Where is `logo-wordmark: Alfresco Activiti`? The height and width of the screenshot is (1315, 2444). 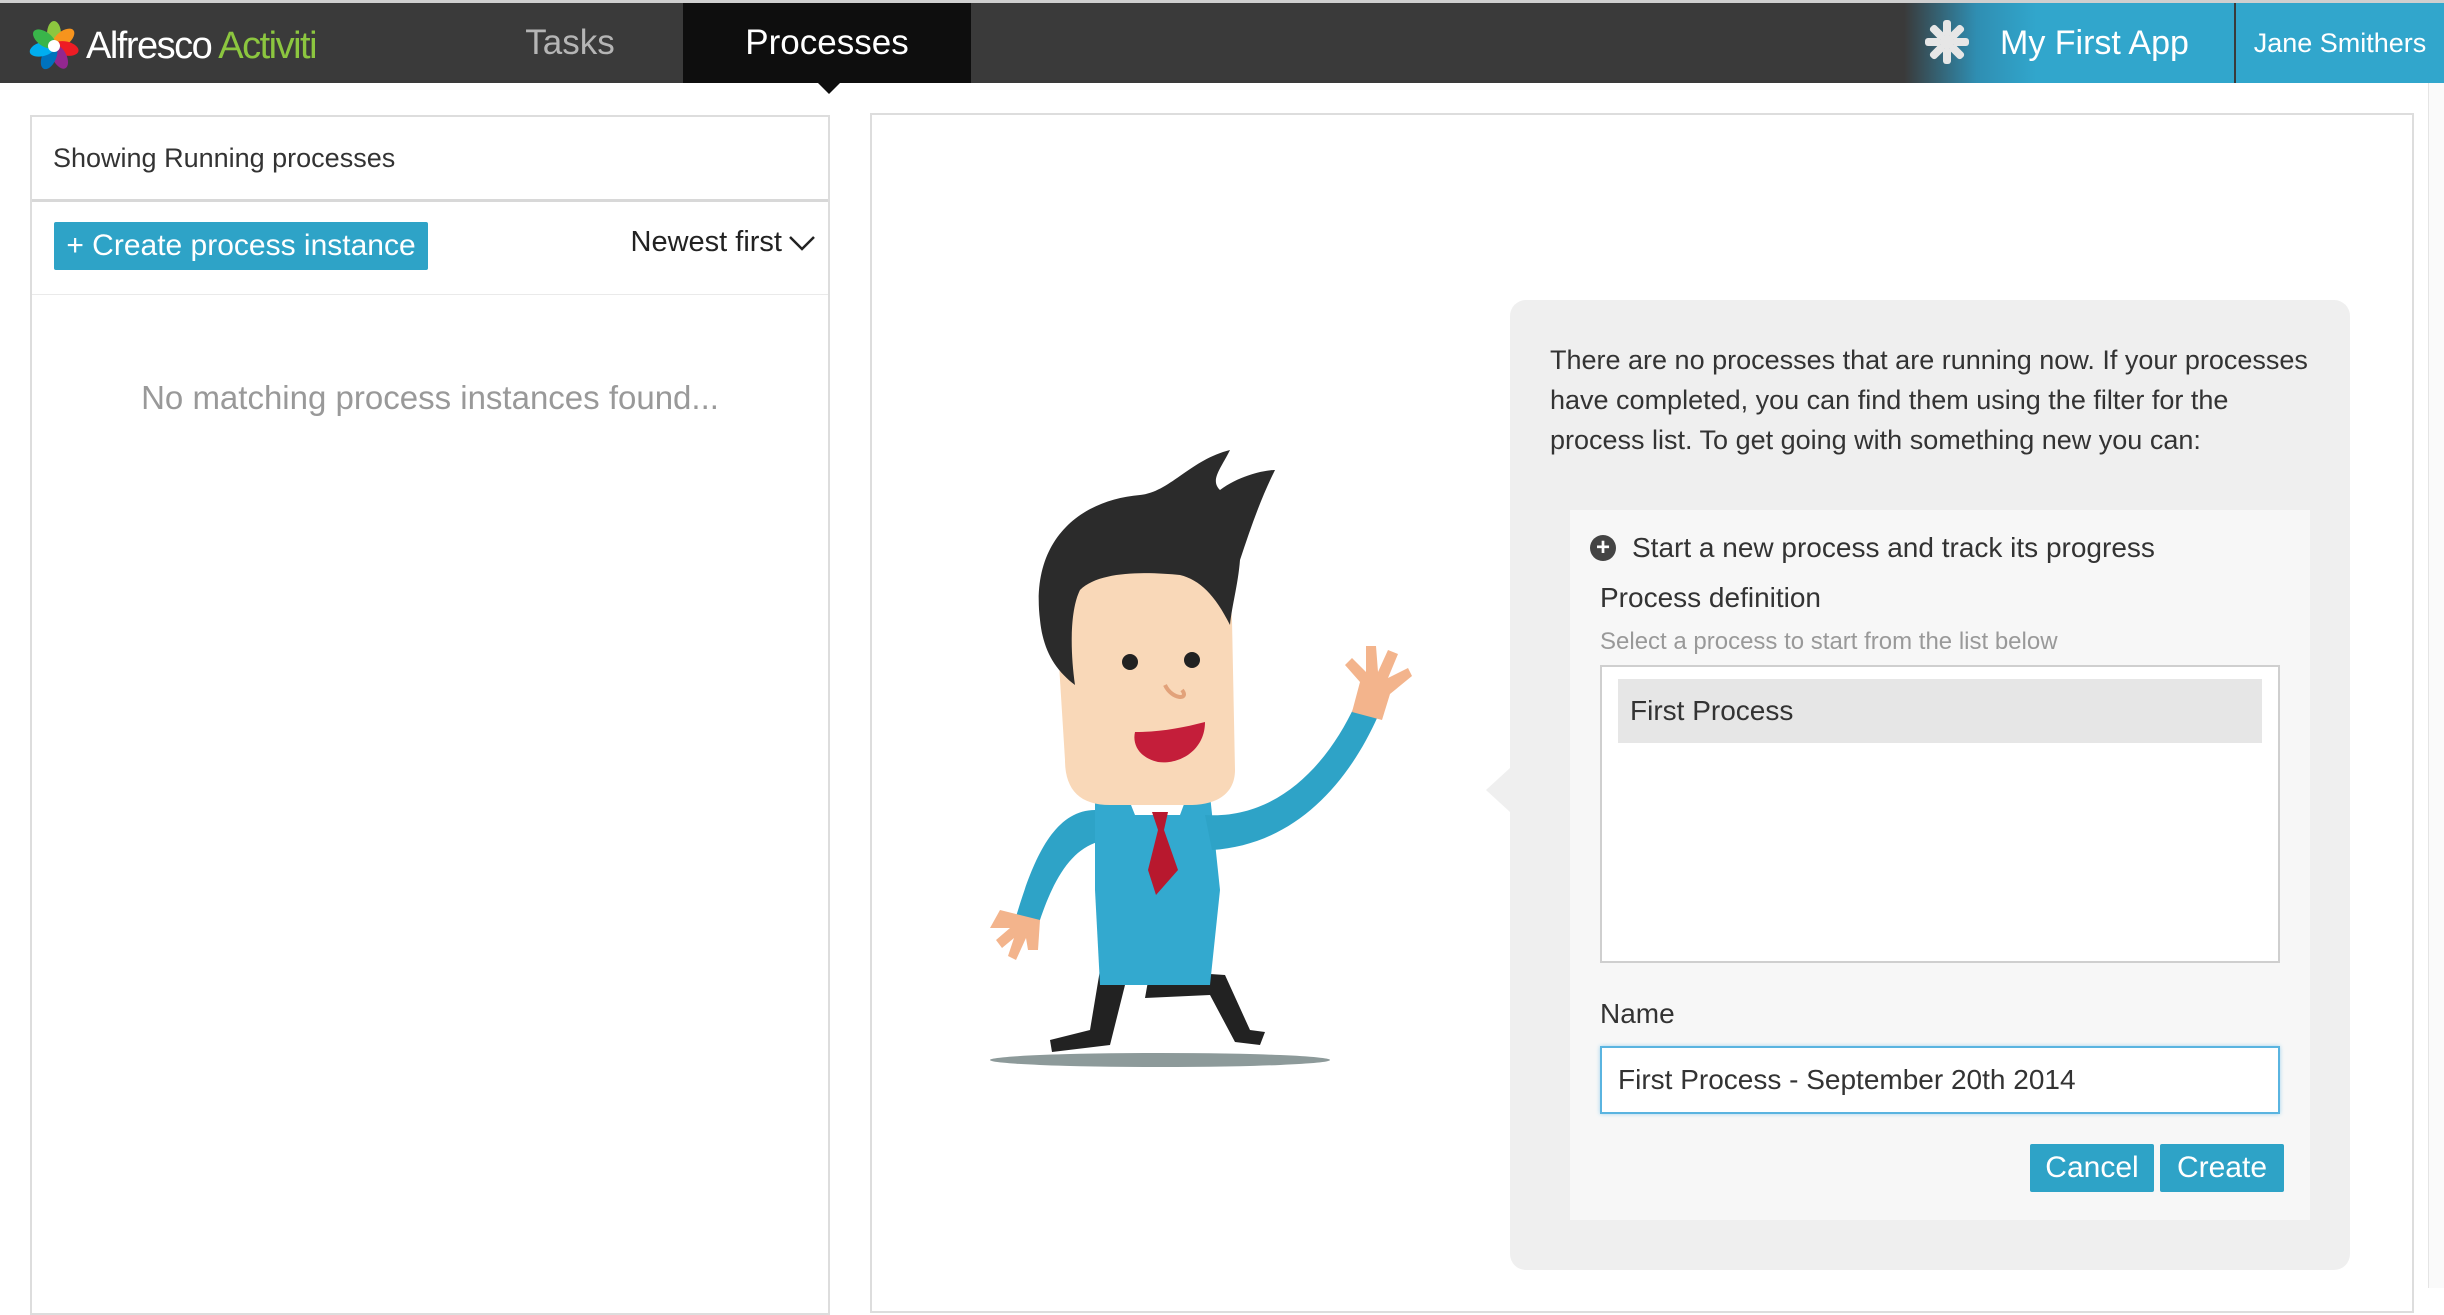
logo-wordmark: Alfresco Activiti is located at coordinates (202, 46).